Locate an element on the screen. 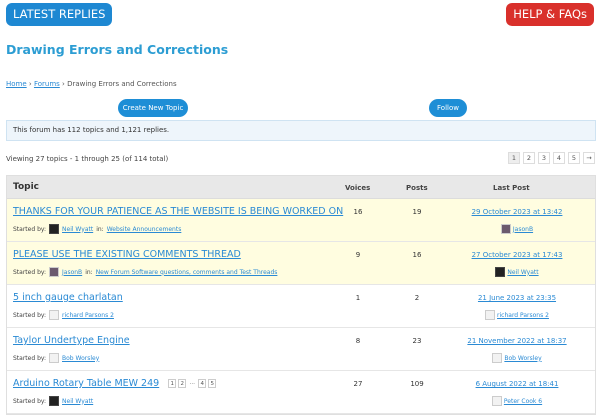 The image size is (600, 416). topic-started-by: Started by: richard Parsons 2 is located at coordinates (63, 315).